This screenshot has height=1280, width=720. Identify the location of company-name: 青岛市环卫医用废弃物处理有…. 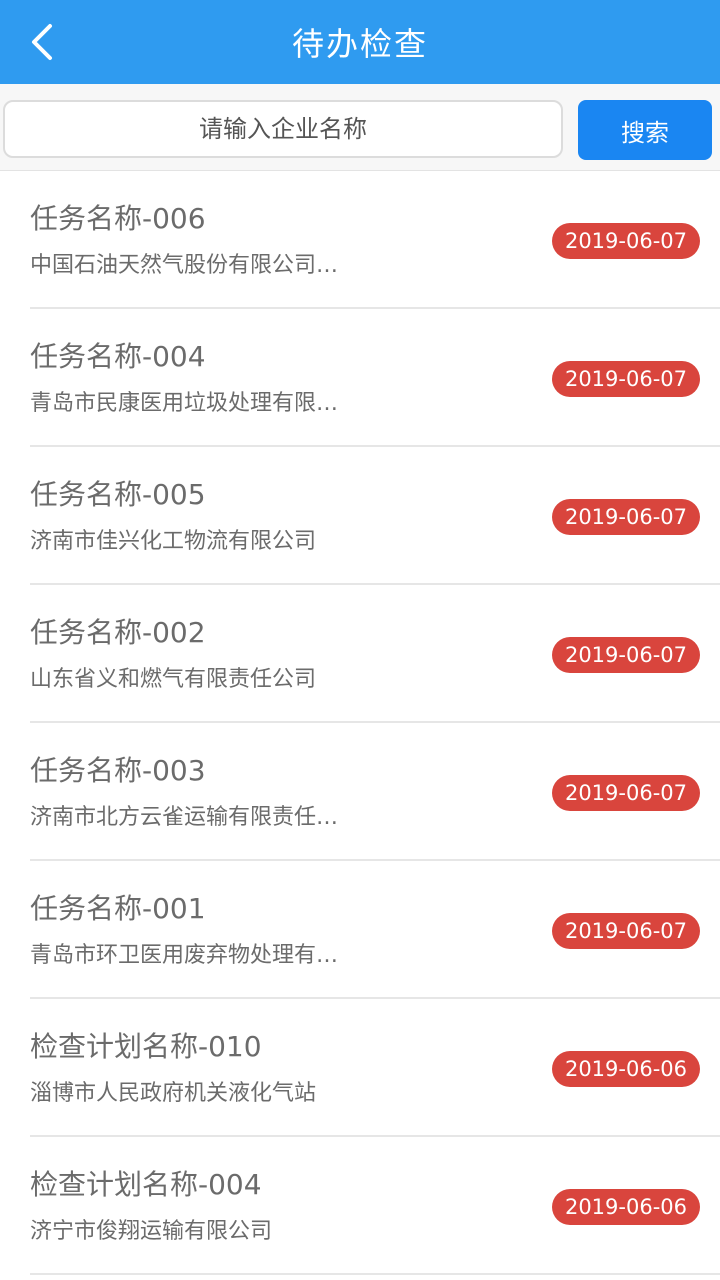
(184, 955).